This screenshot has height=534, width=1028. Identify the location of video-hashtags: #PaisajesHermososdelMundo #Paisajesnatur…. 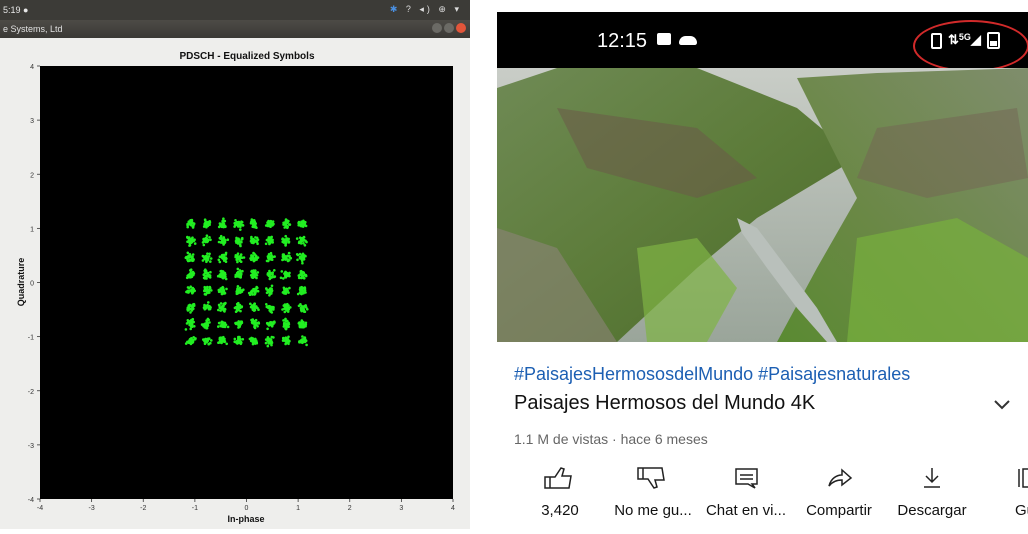
(712, 374).